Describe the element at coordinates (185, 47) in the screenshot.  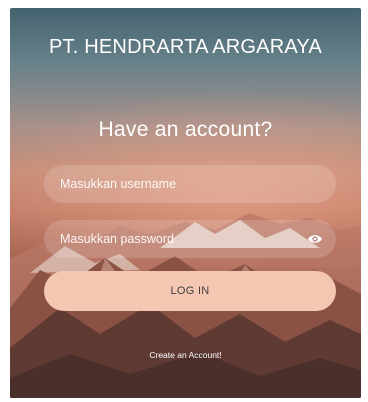
I see `company-name: PT. HENDRARTA ARGARAYA` at that location.